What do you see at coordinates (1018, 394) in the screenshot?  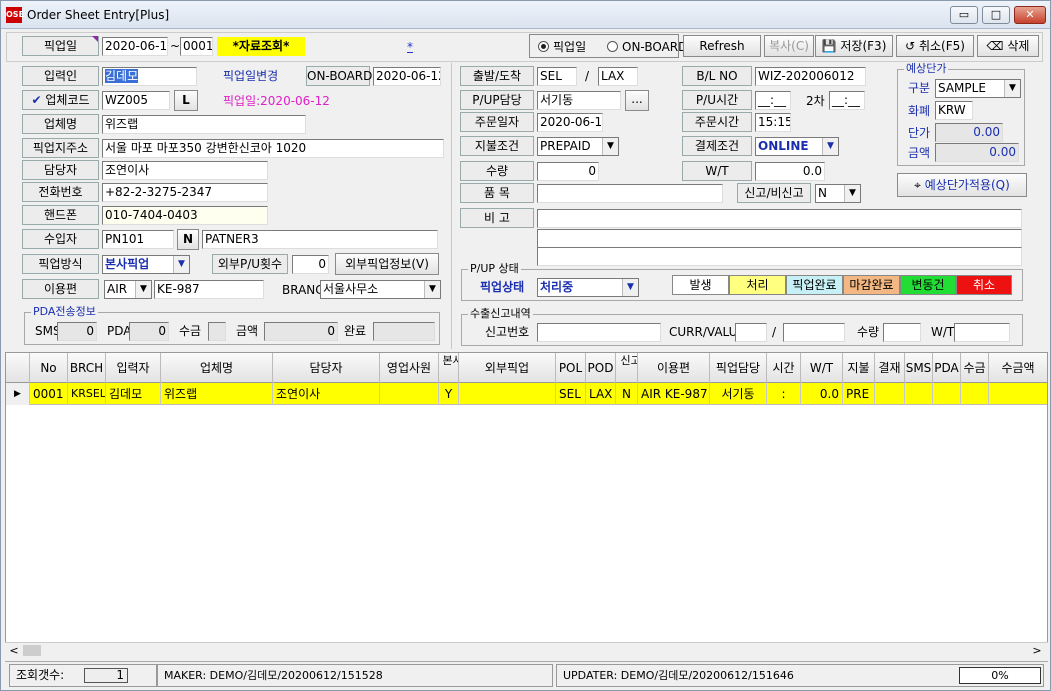 I see `cell-collect-amount` at bounding box center [1018, 394].